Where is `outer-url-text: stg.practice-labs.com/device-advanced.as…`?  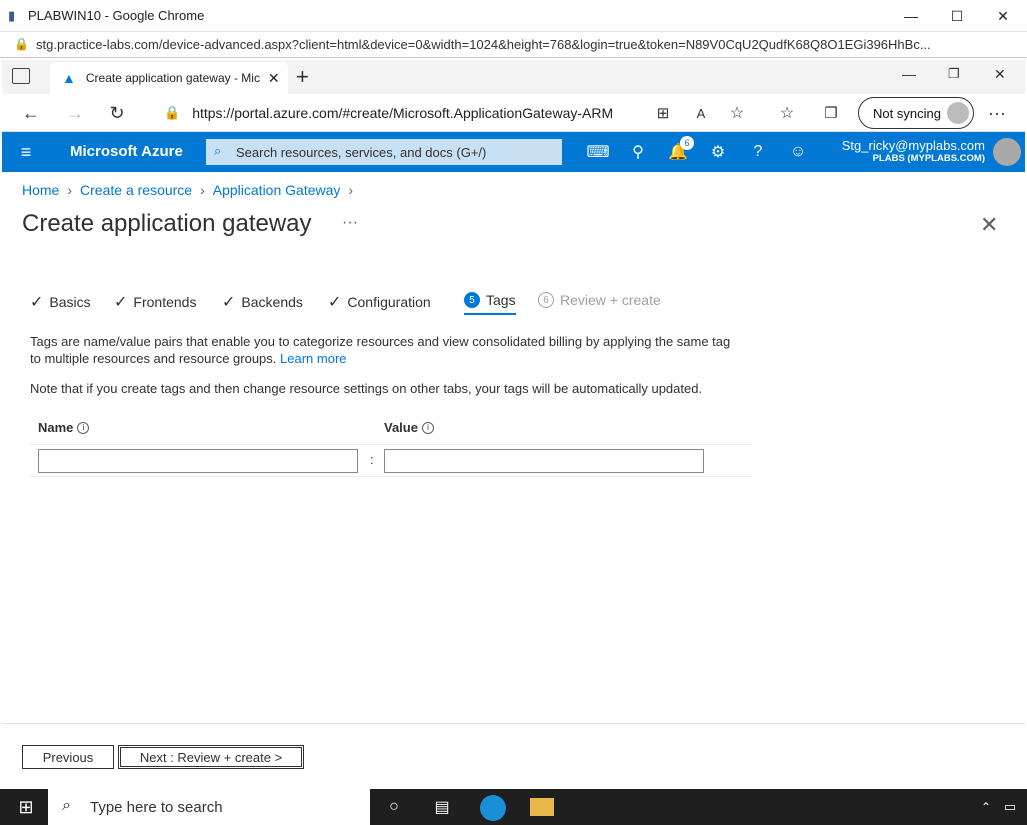
outer-url-text: stg.practice-labs.com/device-advanced.as… is located at coordinates (483, 44).